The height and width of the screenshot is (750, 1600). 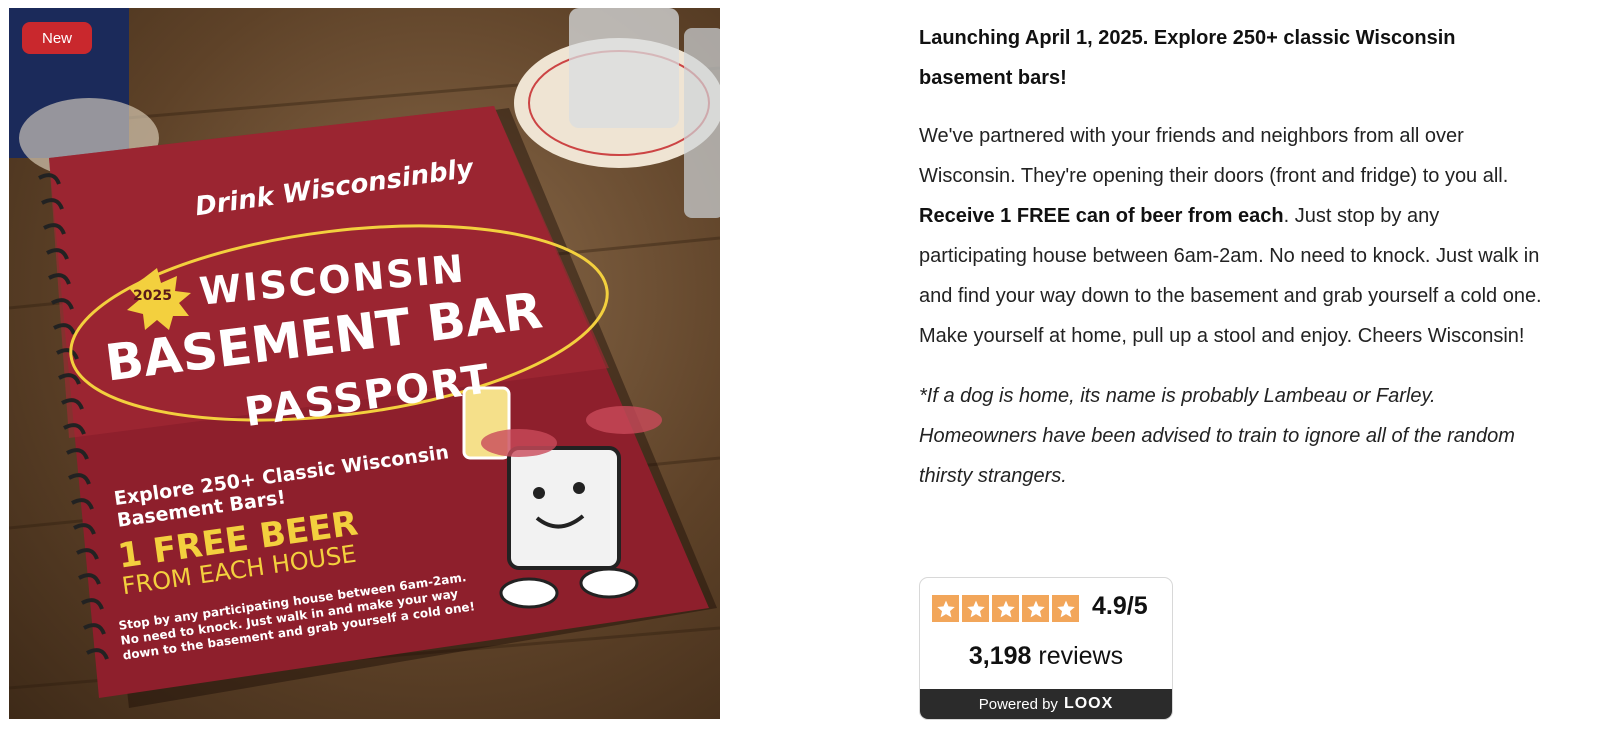 What do you see at coordinates (1120, 606) in the screenshot?
I see `rating-score: 4.9/5` at bounding box center [1120, 606].